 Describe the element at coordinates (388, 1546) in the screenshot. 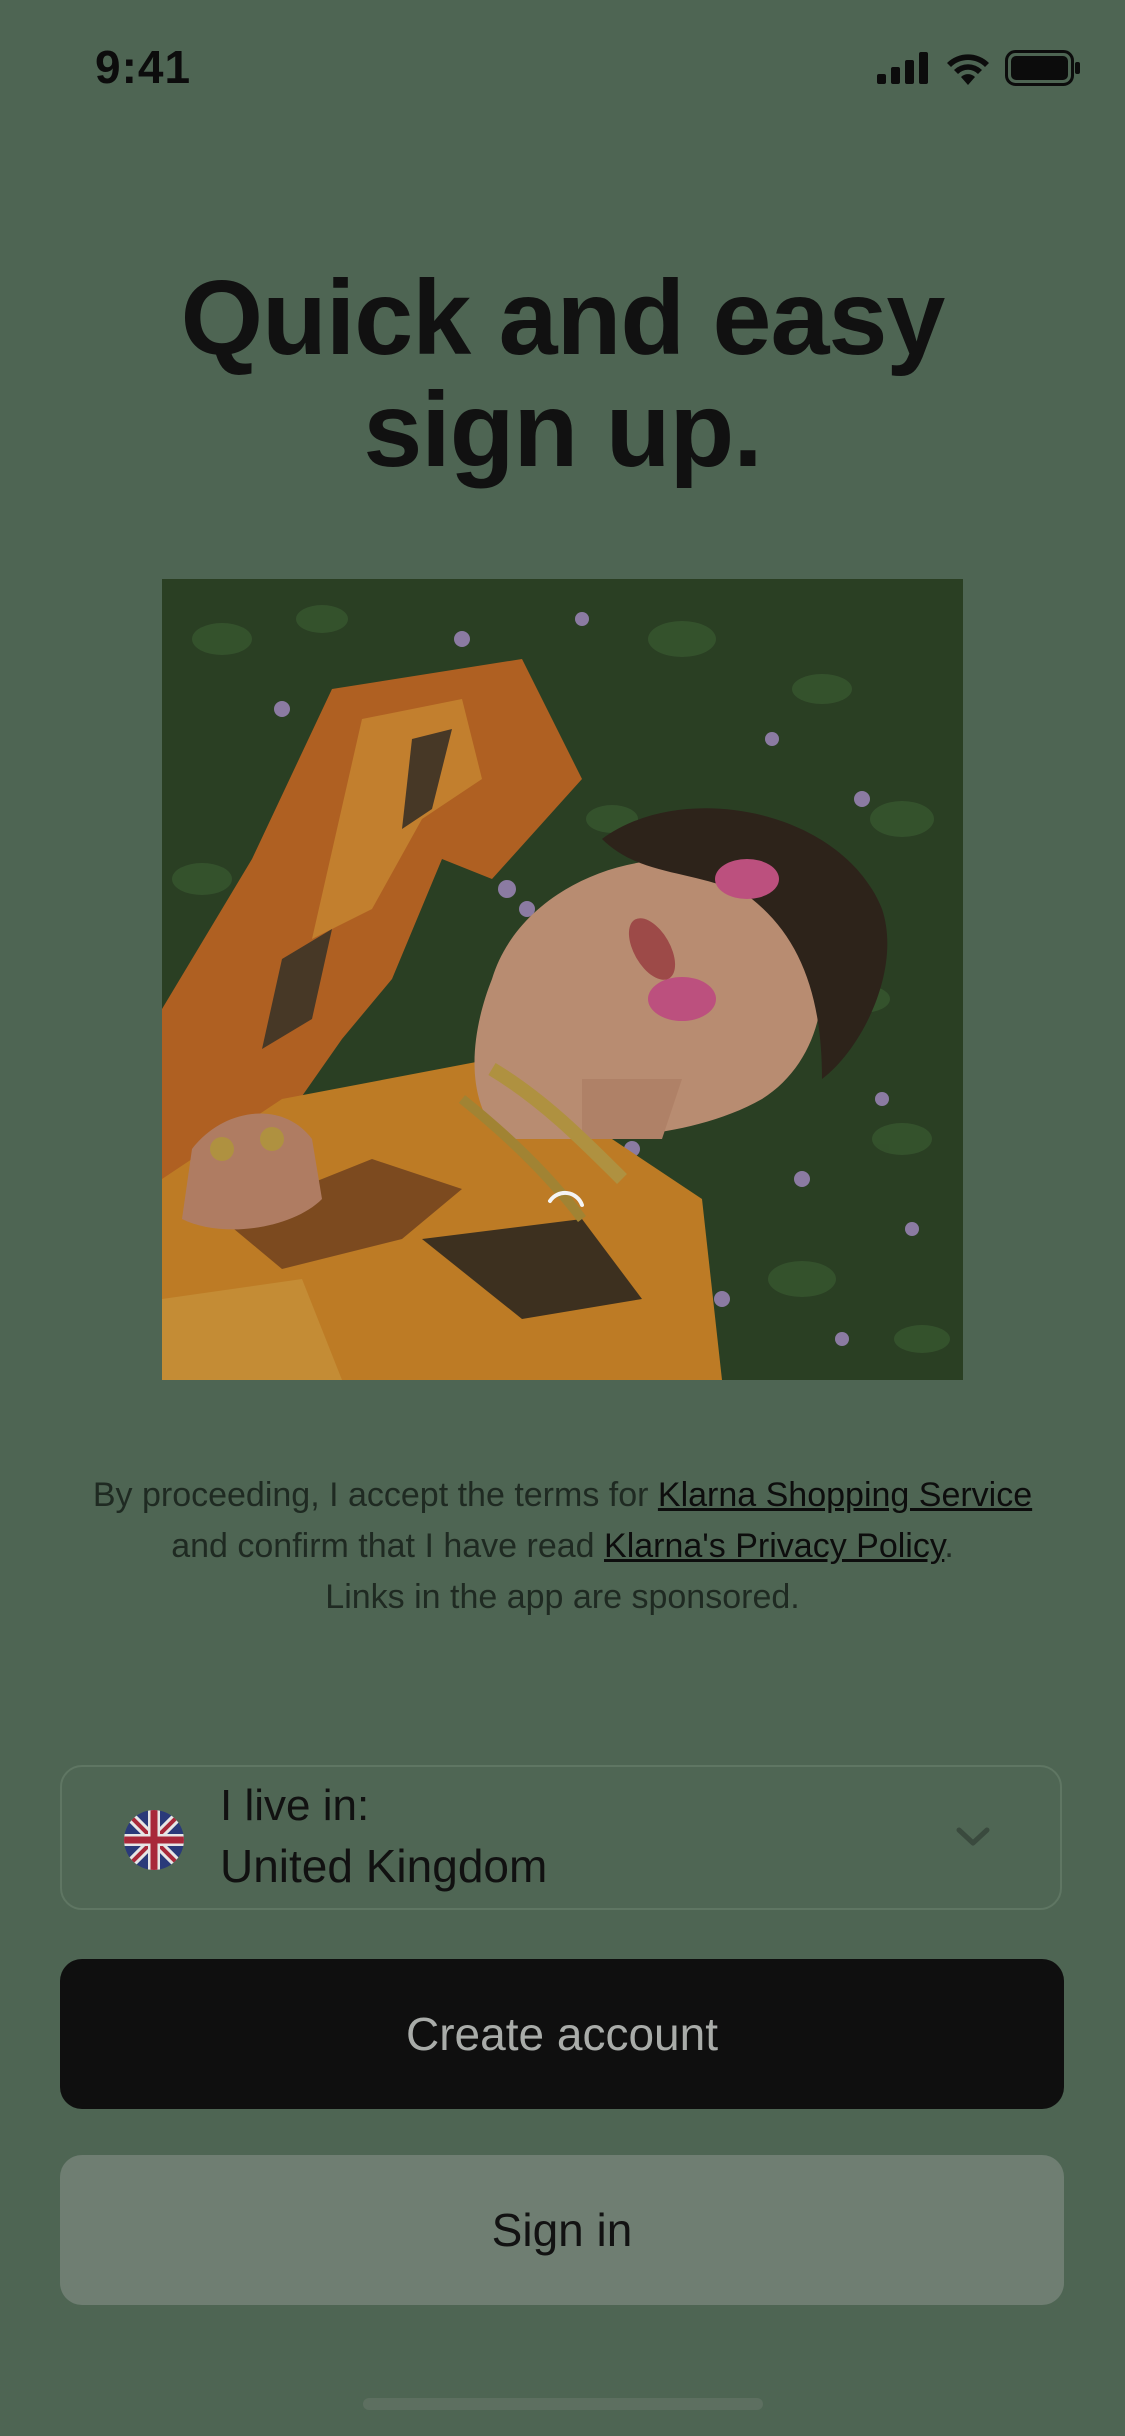

I see `legal-middle: and confirm that I have read` at that location.